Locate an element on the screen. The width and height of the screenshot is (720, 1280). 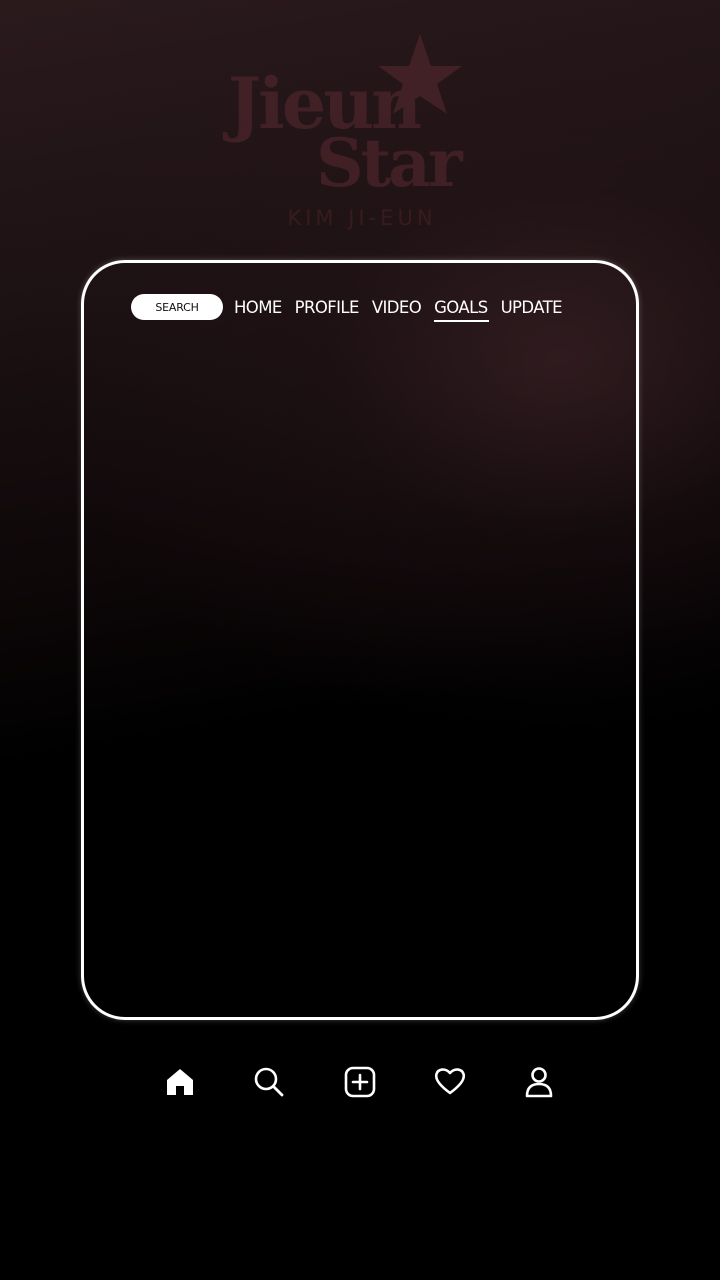
add-icon is located at coordinates (360, 1081).